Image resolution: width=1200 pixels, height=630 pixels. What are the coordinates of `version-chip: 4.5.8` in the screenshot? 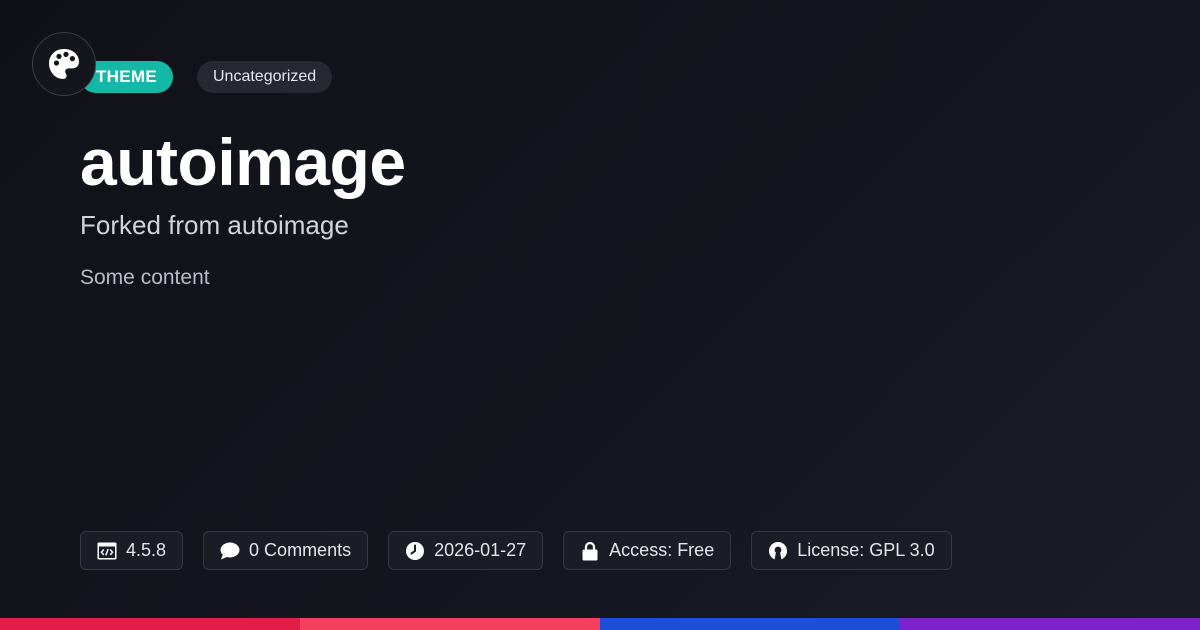 It's located at (132, 550).